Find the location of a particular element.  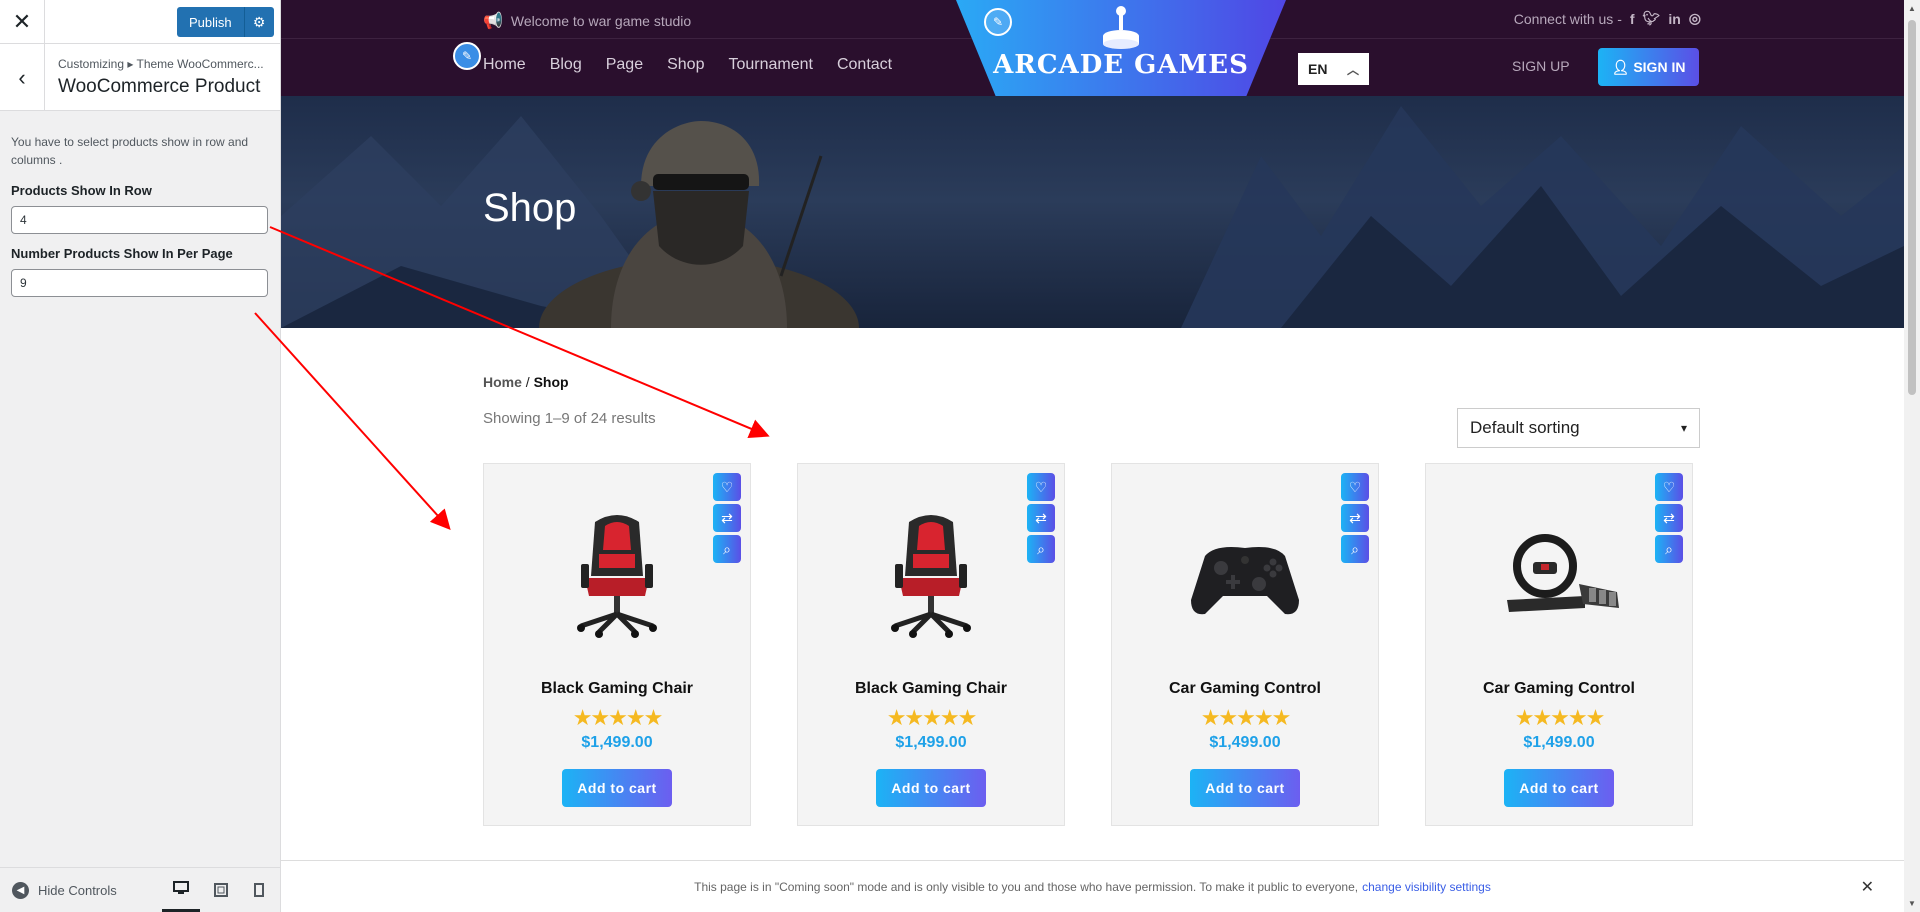

hide-controls-icon: ◀ is located at coordinates (20, 890).